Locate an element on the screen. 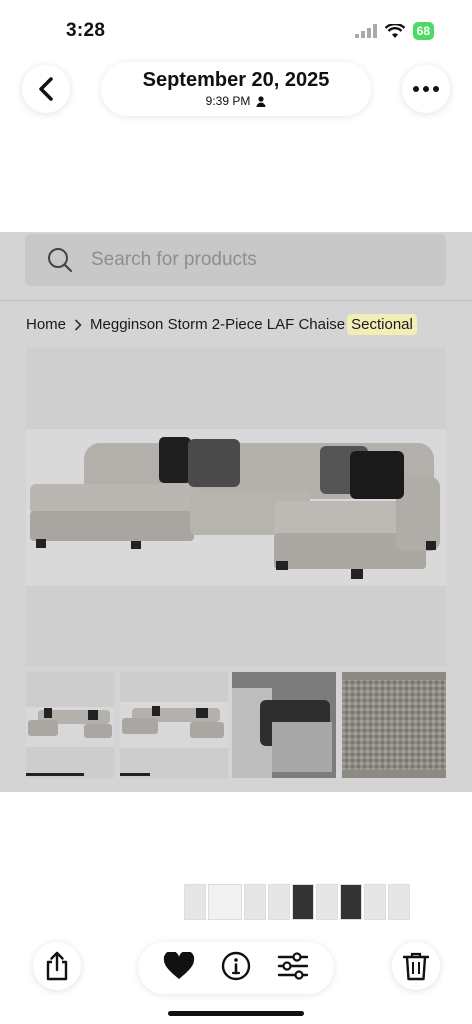  home-indicator is located at coordinates (236, 1013).